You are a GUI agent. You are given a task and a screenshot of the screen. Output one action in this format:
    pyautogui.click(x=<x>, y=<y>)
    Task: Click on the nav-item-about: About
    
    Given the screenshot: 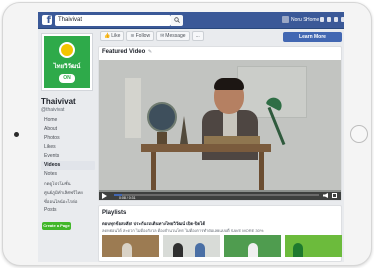 What is the action you would take?
    pyautogui.click(x=68, y=129)
    